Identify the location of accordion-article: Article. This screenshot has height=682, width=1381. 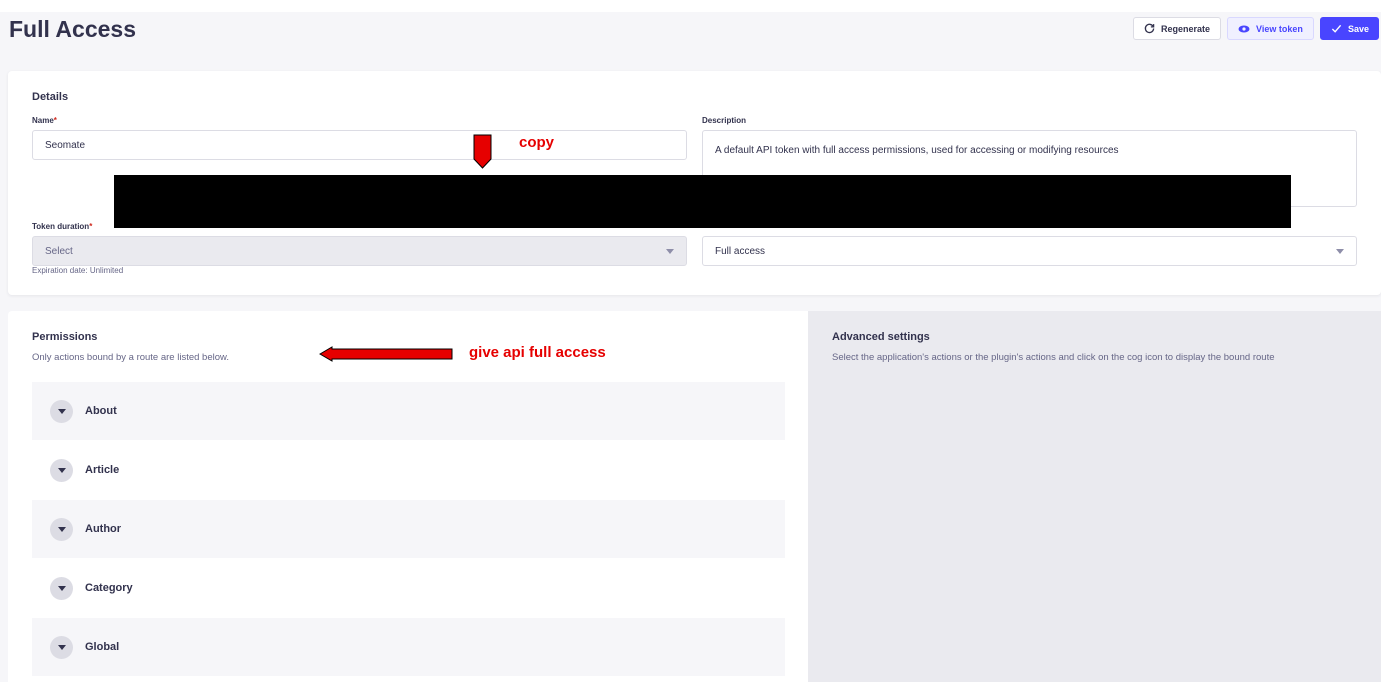
(408, 470).